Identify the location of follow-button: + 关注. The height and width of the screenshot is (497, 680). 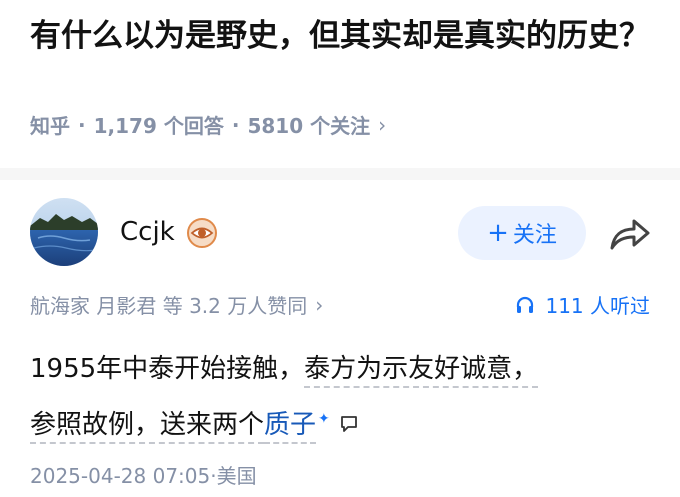
(522, 233).